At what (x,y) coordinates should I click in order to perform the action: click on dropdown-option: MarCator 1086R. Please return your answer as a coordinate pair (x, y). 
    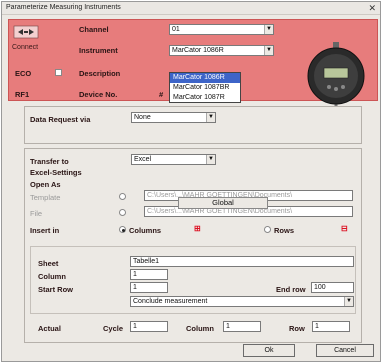
    Looking at the image, I should click on (205, 78).